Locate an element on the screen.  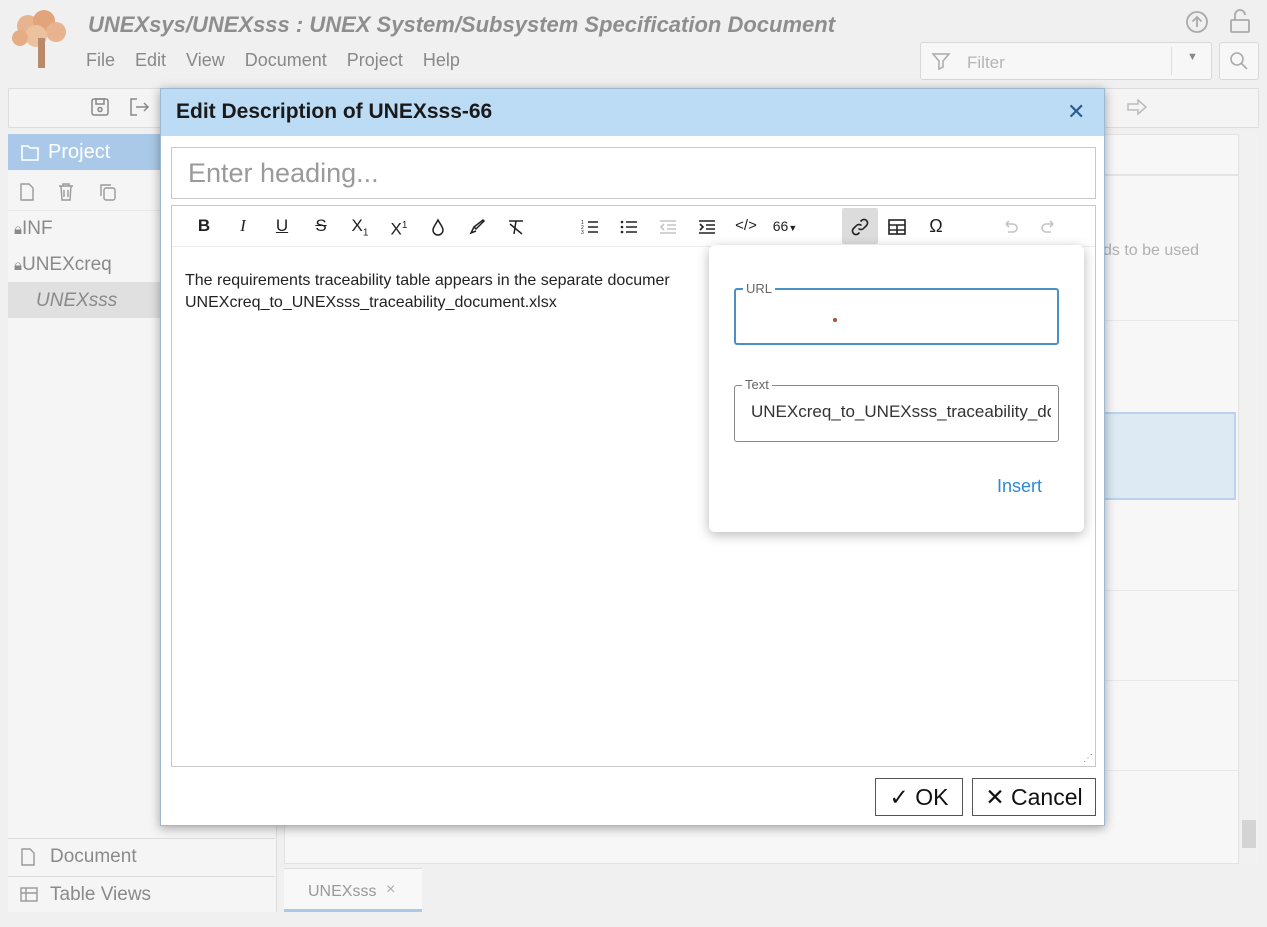
text-color-icon is located at coordinates (438, 226).